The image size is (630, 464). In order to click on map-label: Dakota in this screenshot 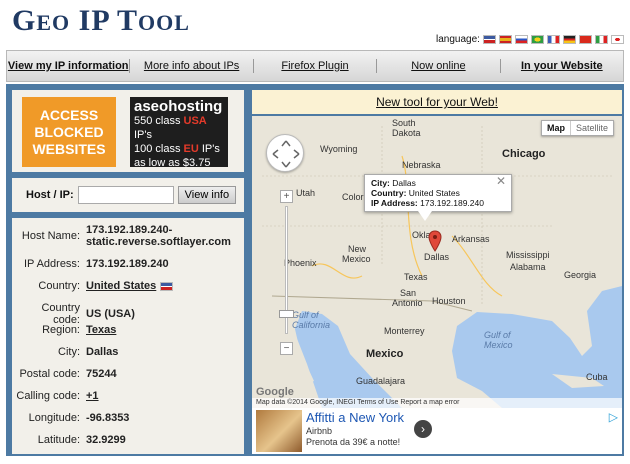, I will do `click(406, 133)`.